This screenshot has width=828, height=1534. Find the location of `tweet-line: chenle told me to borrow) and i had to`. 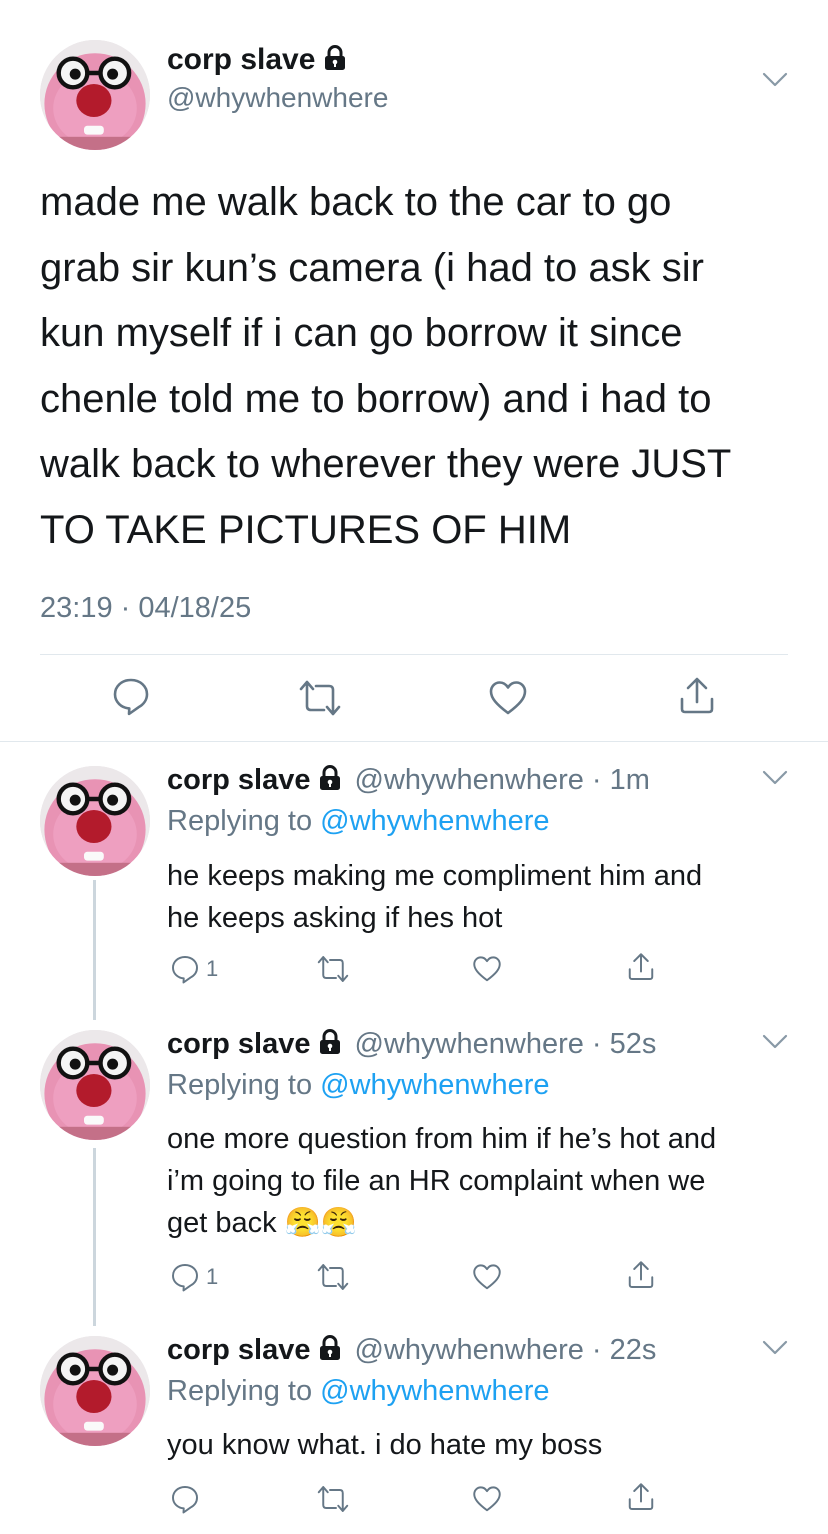

tweet-line: chenle told me to borrow) and i had to is located at coordinates (376, 398).